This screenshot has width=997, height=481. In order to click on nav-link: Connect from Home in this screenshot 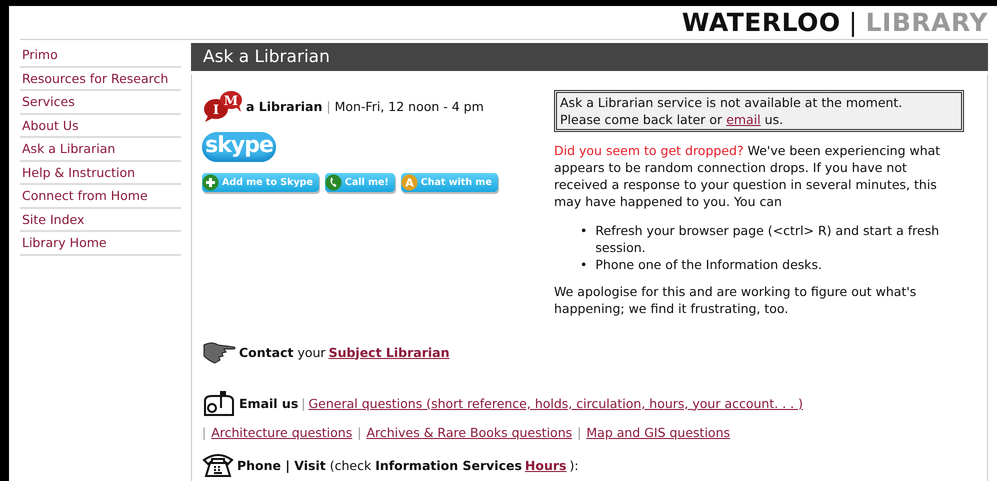, I will do `click(100, 196)`.